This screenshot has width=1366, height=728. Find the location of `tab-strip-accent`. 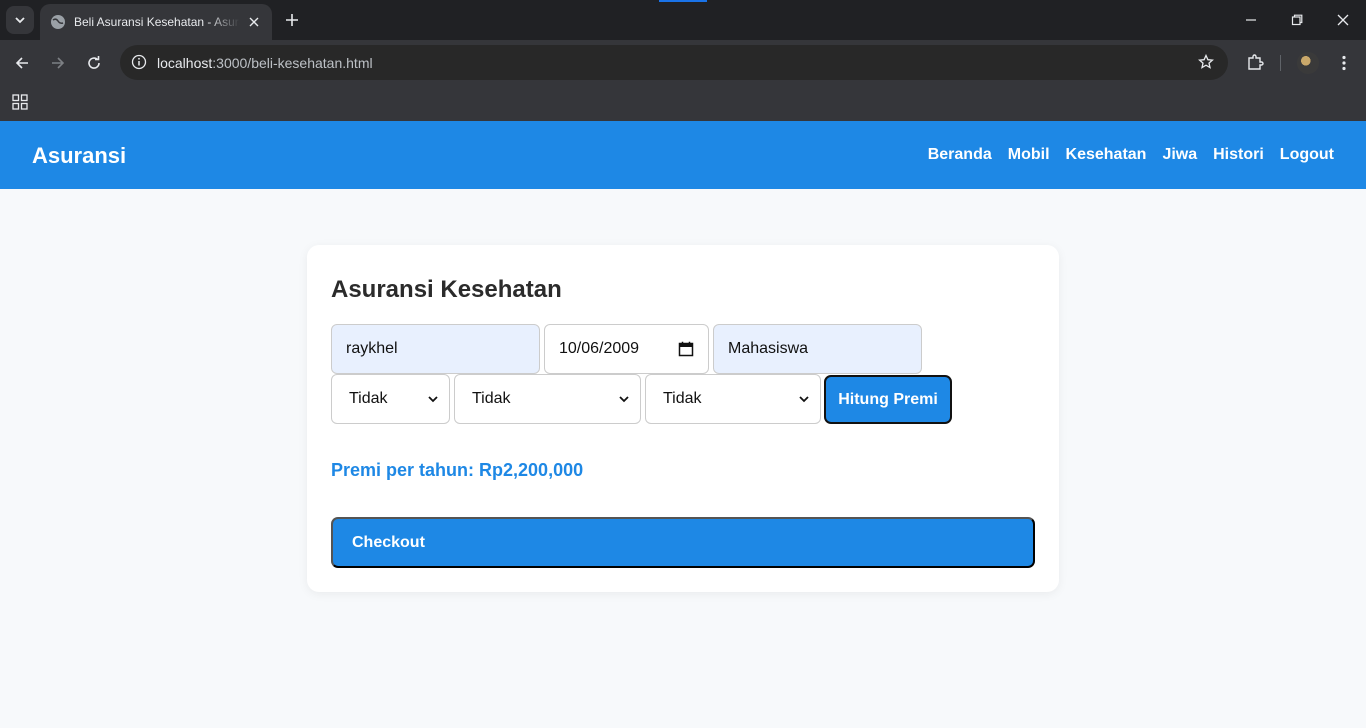

tab-strip-accent is located at coordinates (683, 1).